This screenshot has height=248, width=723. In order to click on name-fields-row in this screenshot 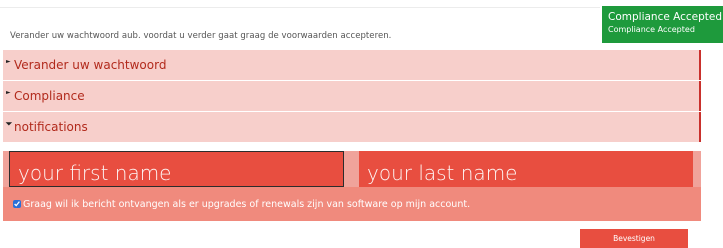, I will do `click(352, 169)`.